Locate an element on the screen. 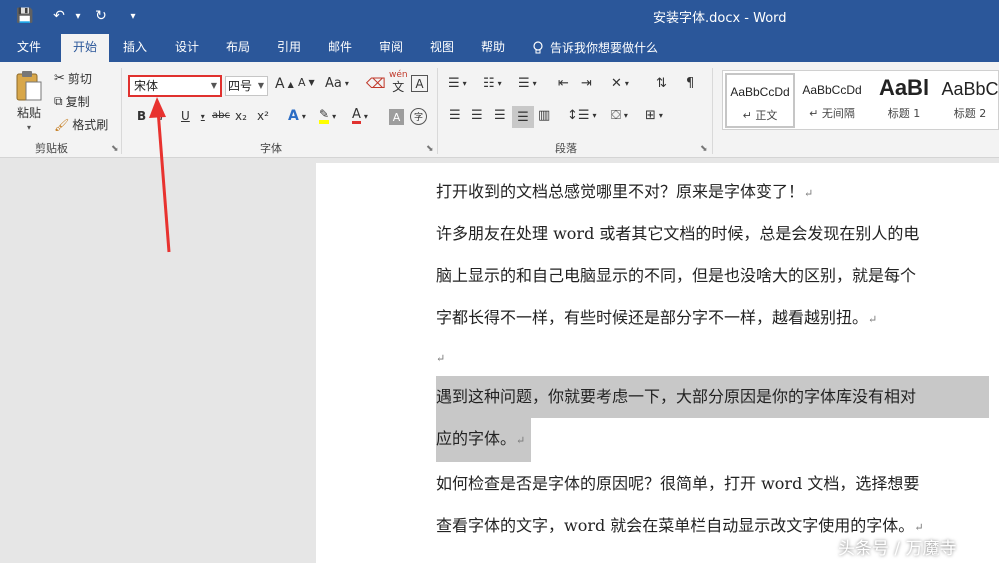 The height and width of the screenshot is (563, 999). watermark: 头条号 / 万魔寺 is located at coordinates (897, 549).